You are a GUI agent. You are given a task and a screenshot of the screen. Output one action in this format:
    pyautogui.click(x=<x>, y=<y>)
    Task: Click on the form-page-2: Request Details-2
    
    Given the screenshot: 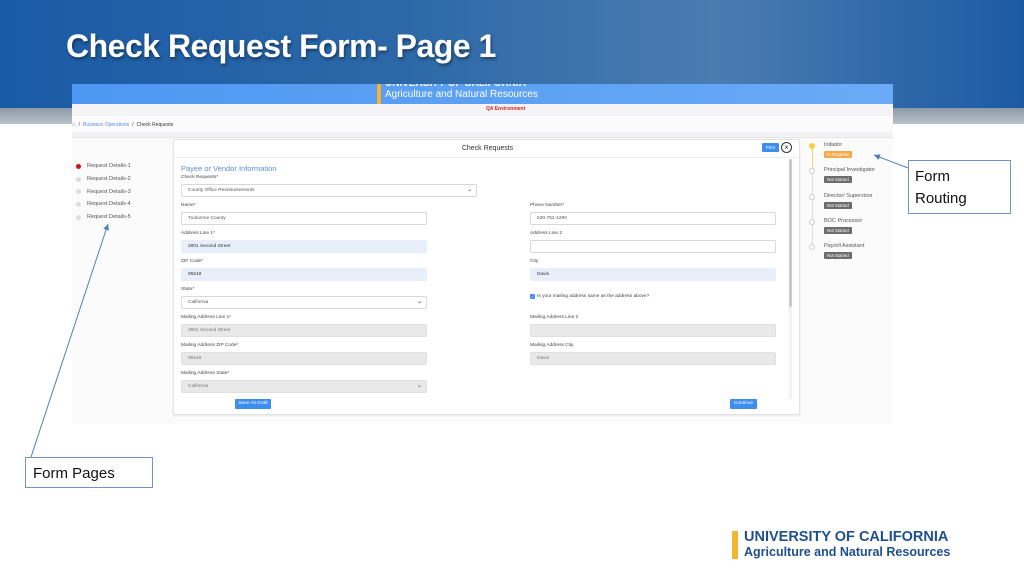 What is the action you would take?
    pyautogui.click(x=103, y=179)
    